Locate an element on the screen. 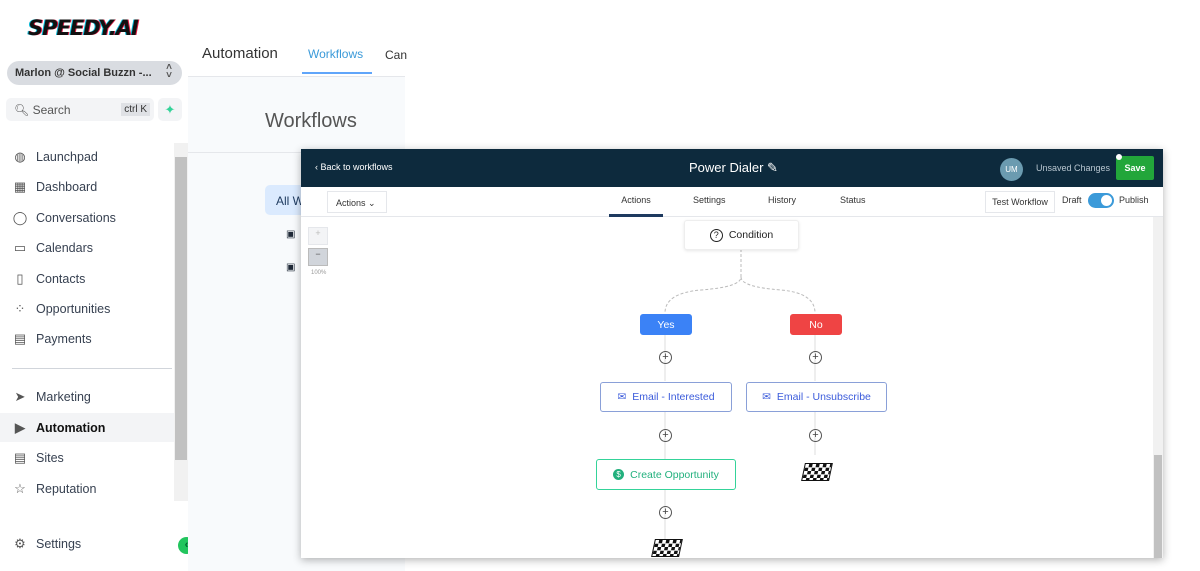 Image resolution: width=1200 pixels, height=571 pixels. sidebar-item-marketing: ➤ Marketing is located at coordinates (51, 397).